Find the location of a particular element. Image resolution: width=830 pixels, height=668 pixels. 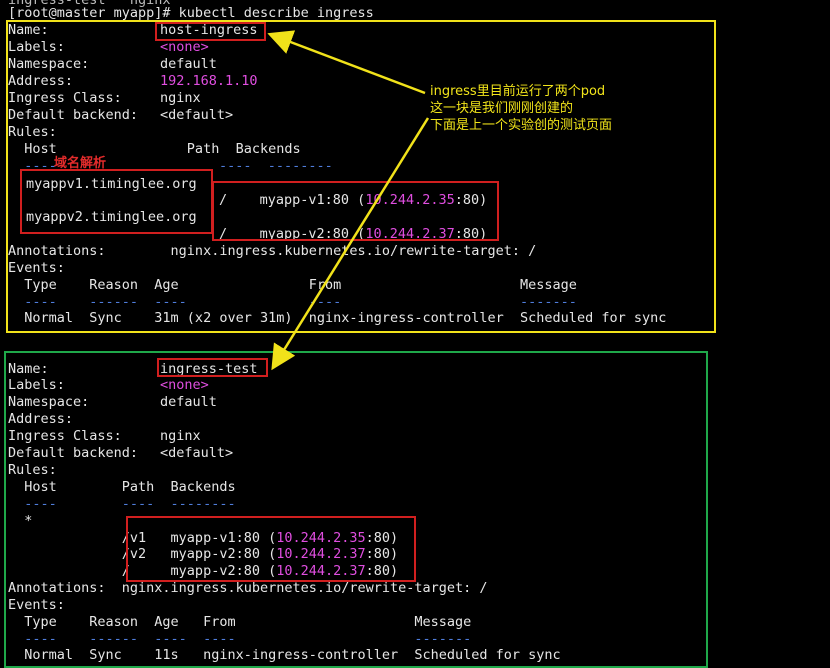

arrow-to-ingress-test is located at coordinates (350, 244).